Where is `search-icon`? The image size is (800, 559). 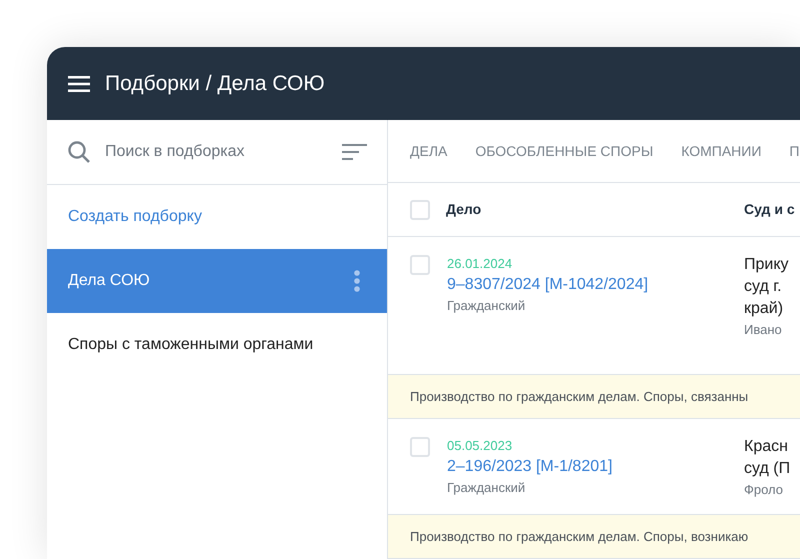 search-icon is located at coordinates (79, 152).